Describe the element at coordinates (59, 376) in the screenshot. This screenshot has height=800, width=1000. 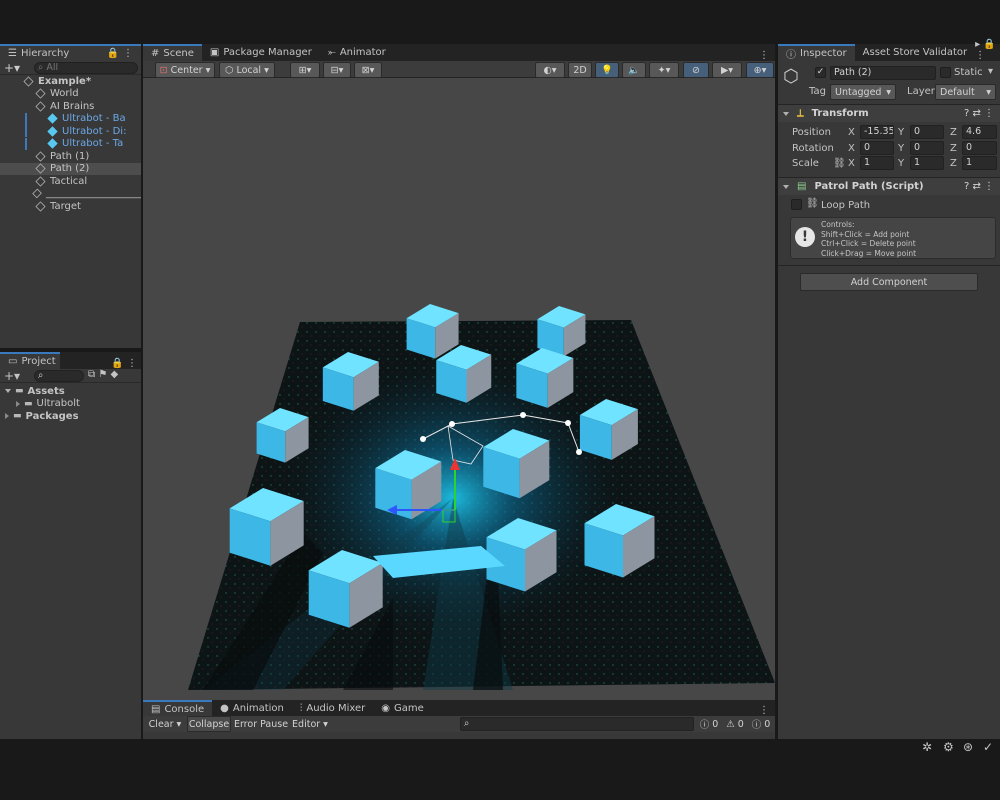
I see `project-search-input: ⌕` at that location.